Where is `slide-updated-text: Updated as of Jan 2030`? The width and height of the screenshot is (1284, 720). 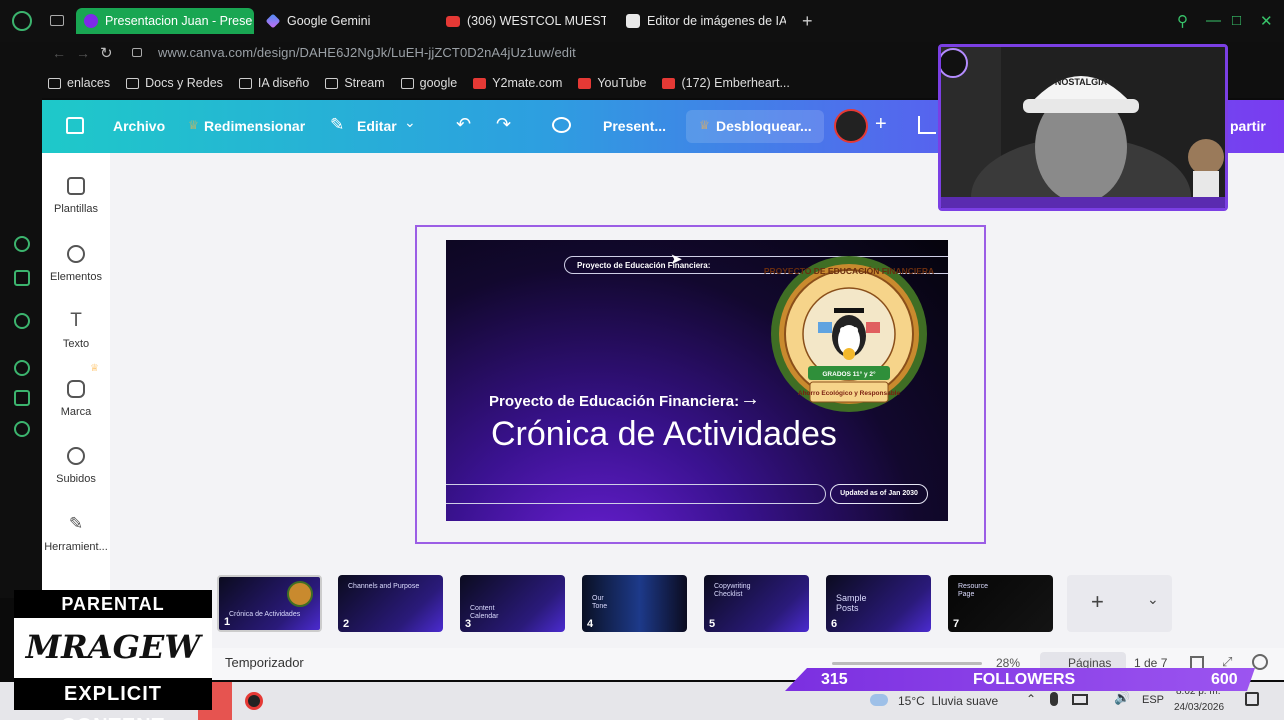 slide-updated-text: Updated as of Jan 2030 is located at coordinates (879, 493).